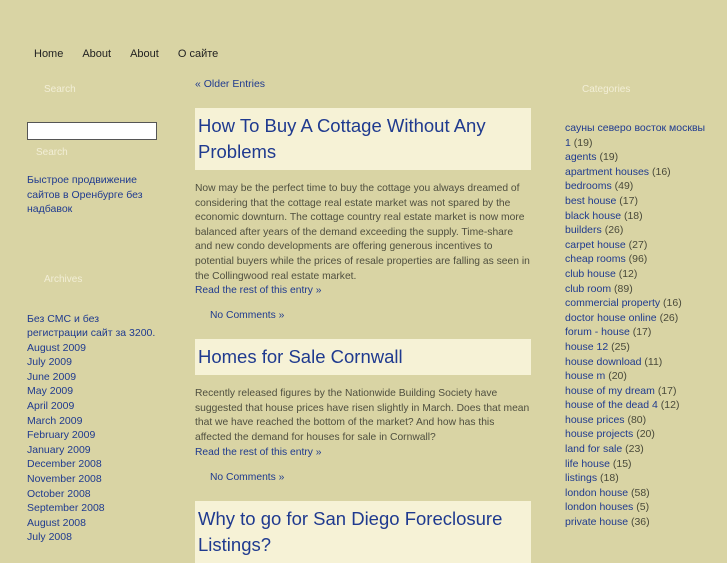 Image resolution: width=727 pixels, height=563 pixels. What do you see at coordinates (568, 143) in the screenshot?
I see `category-link: 1` at bounding box center [568, 143].